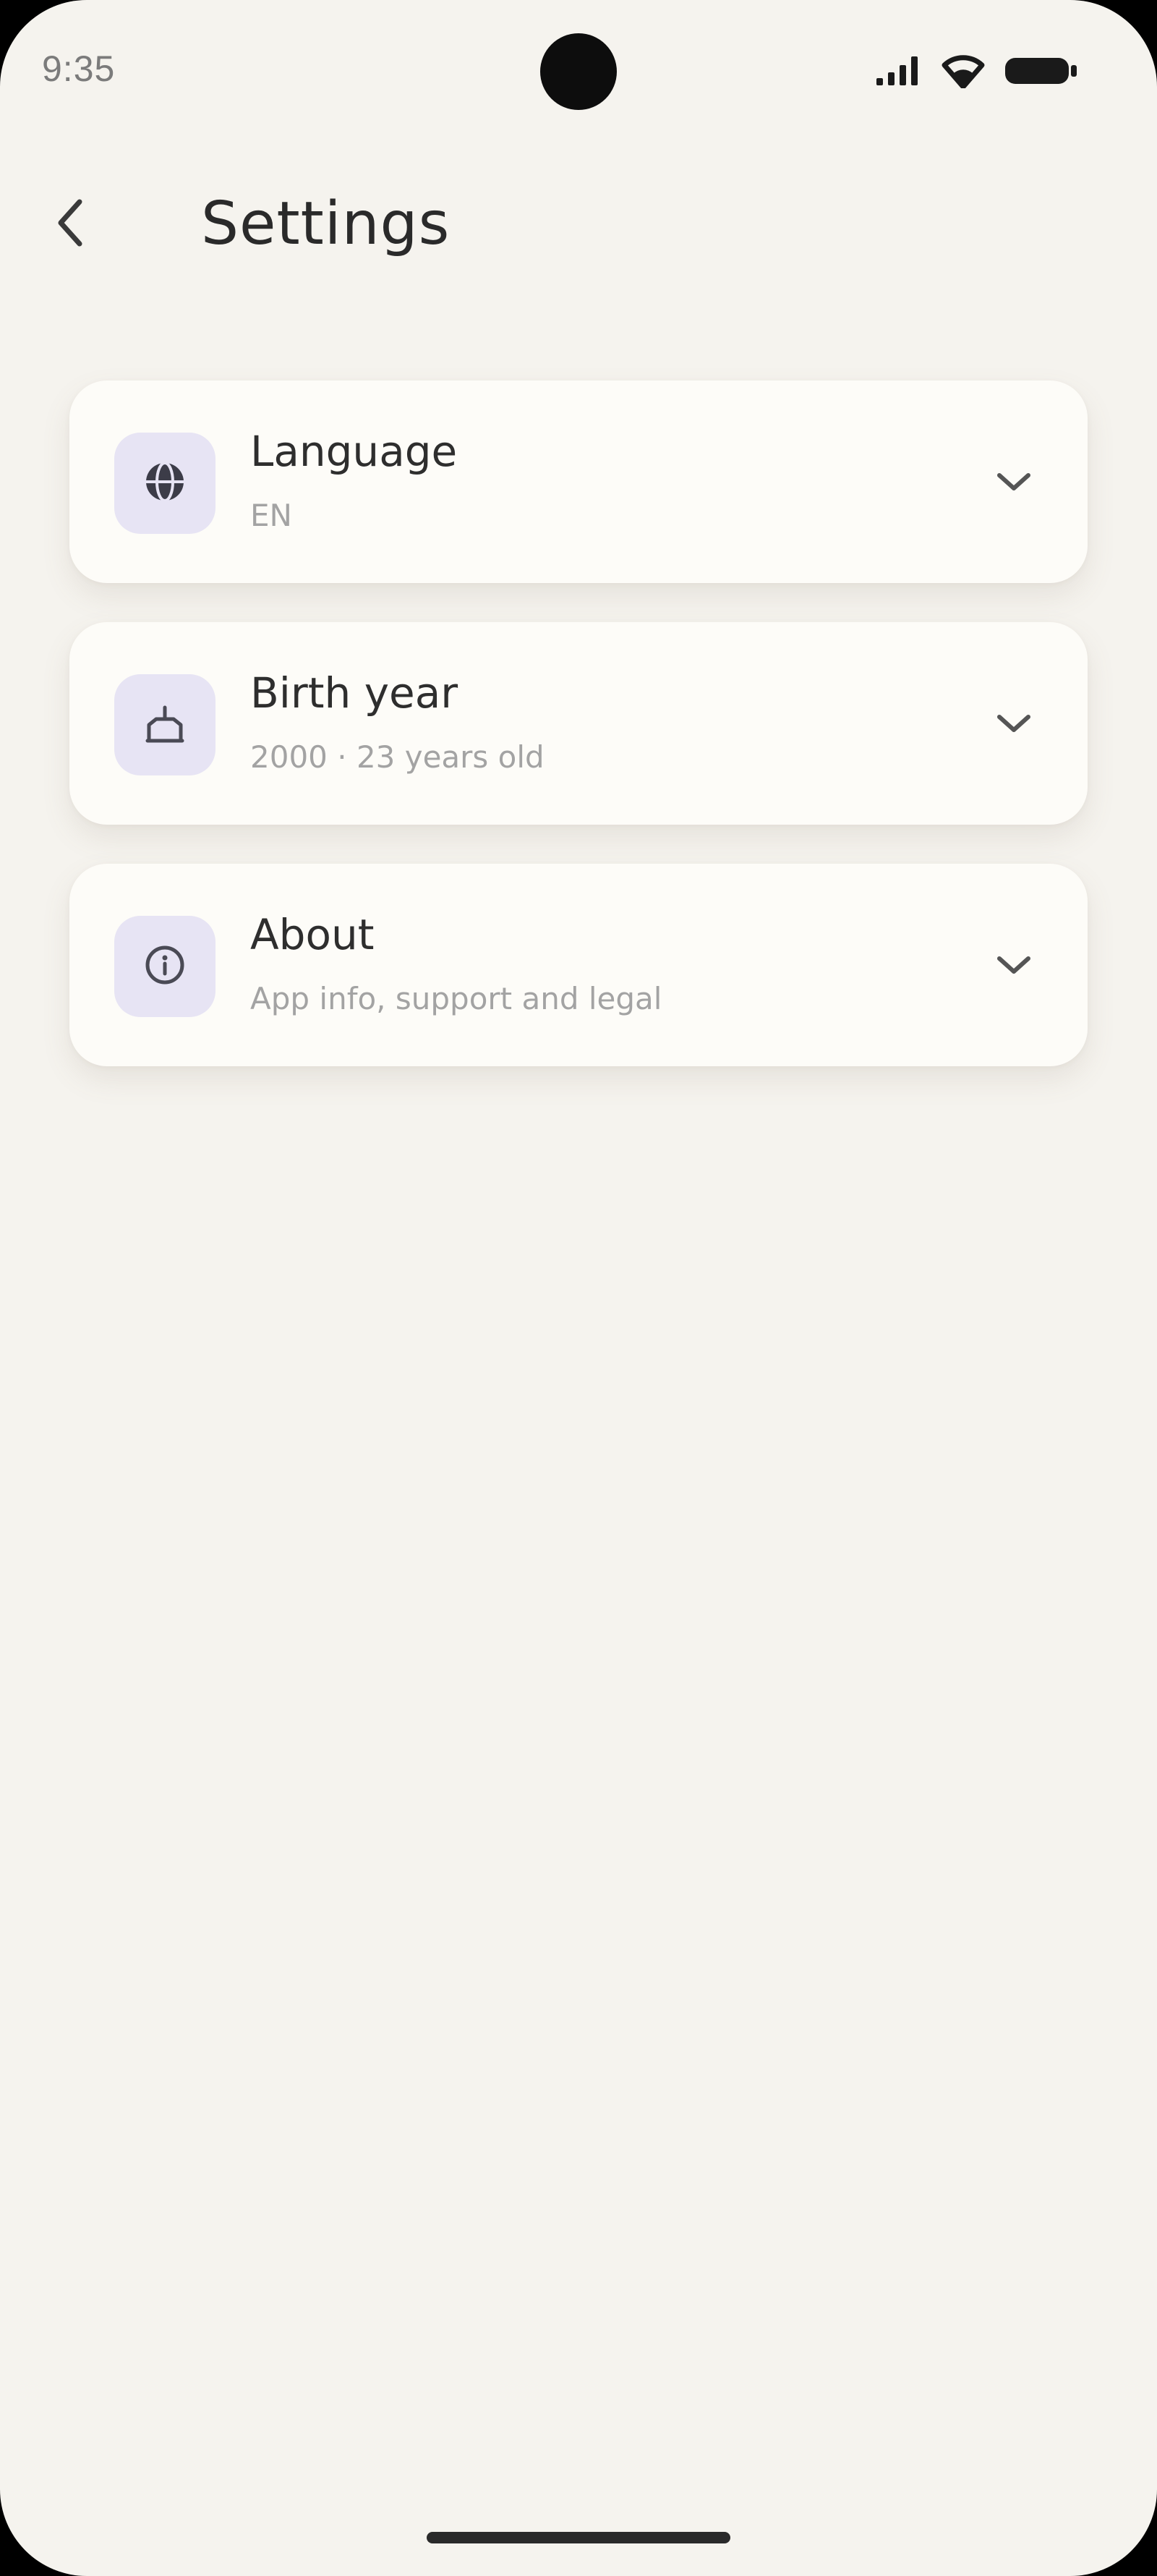 The width and height of the screenshot is (1157, 2576). What do you see at coordinates (79, 68) in the screenshot?
I see `status-time: 9:35` at bounding box center [79, 68].